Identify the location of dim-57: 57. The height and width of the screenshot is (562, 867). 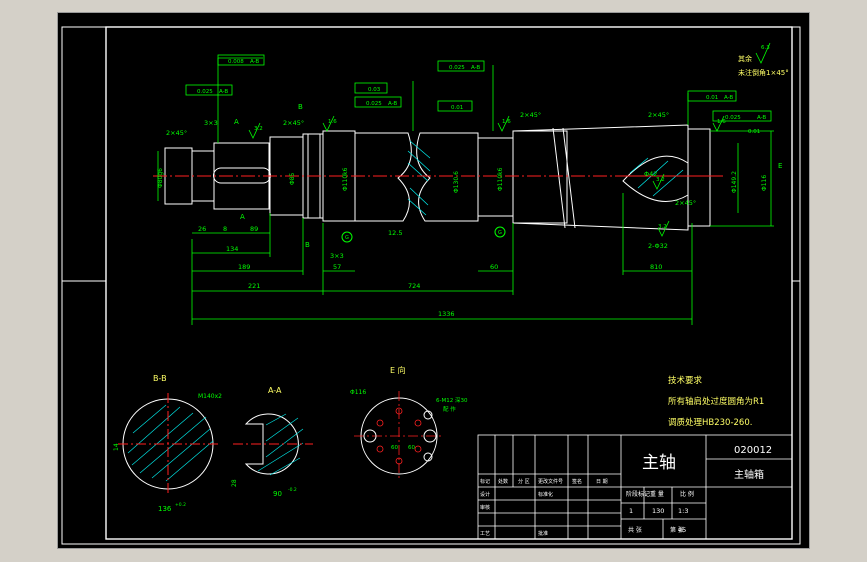
(337, 267).